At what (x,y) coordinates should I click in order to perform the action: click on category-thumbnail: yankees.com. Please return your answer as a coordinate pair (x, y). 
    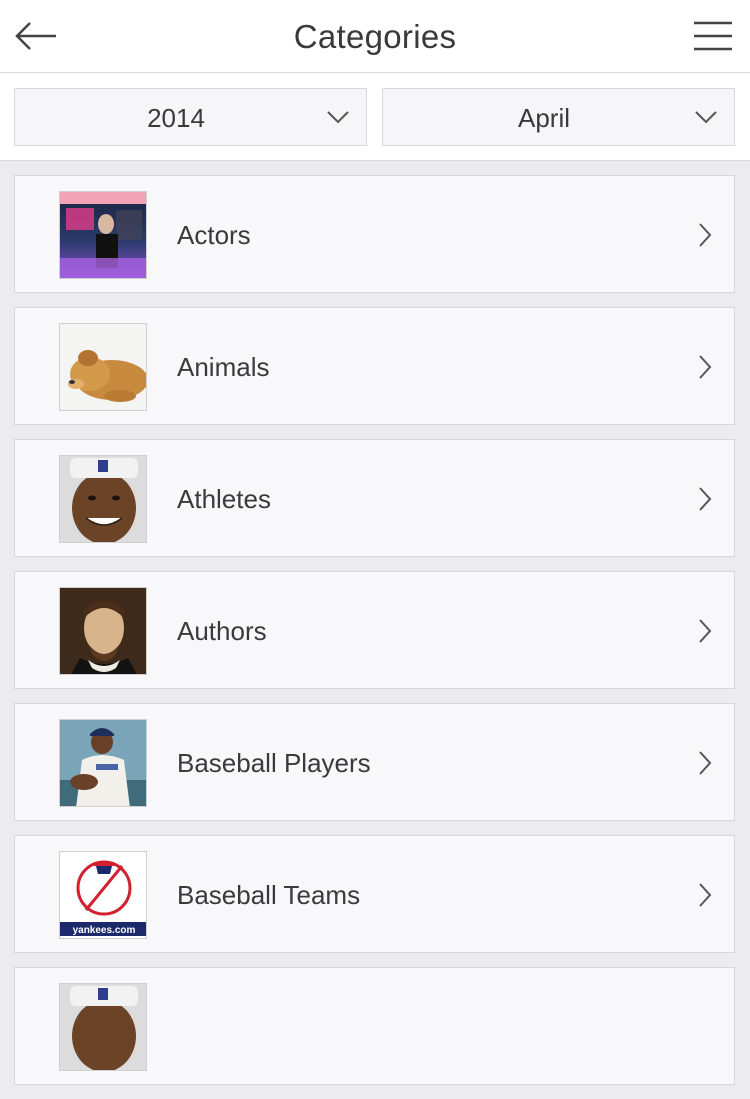
    Looking at the image, I should click on (103, 895).